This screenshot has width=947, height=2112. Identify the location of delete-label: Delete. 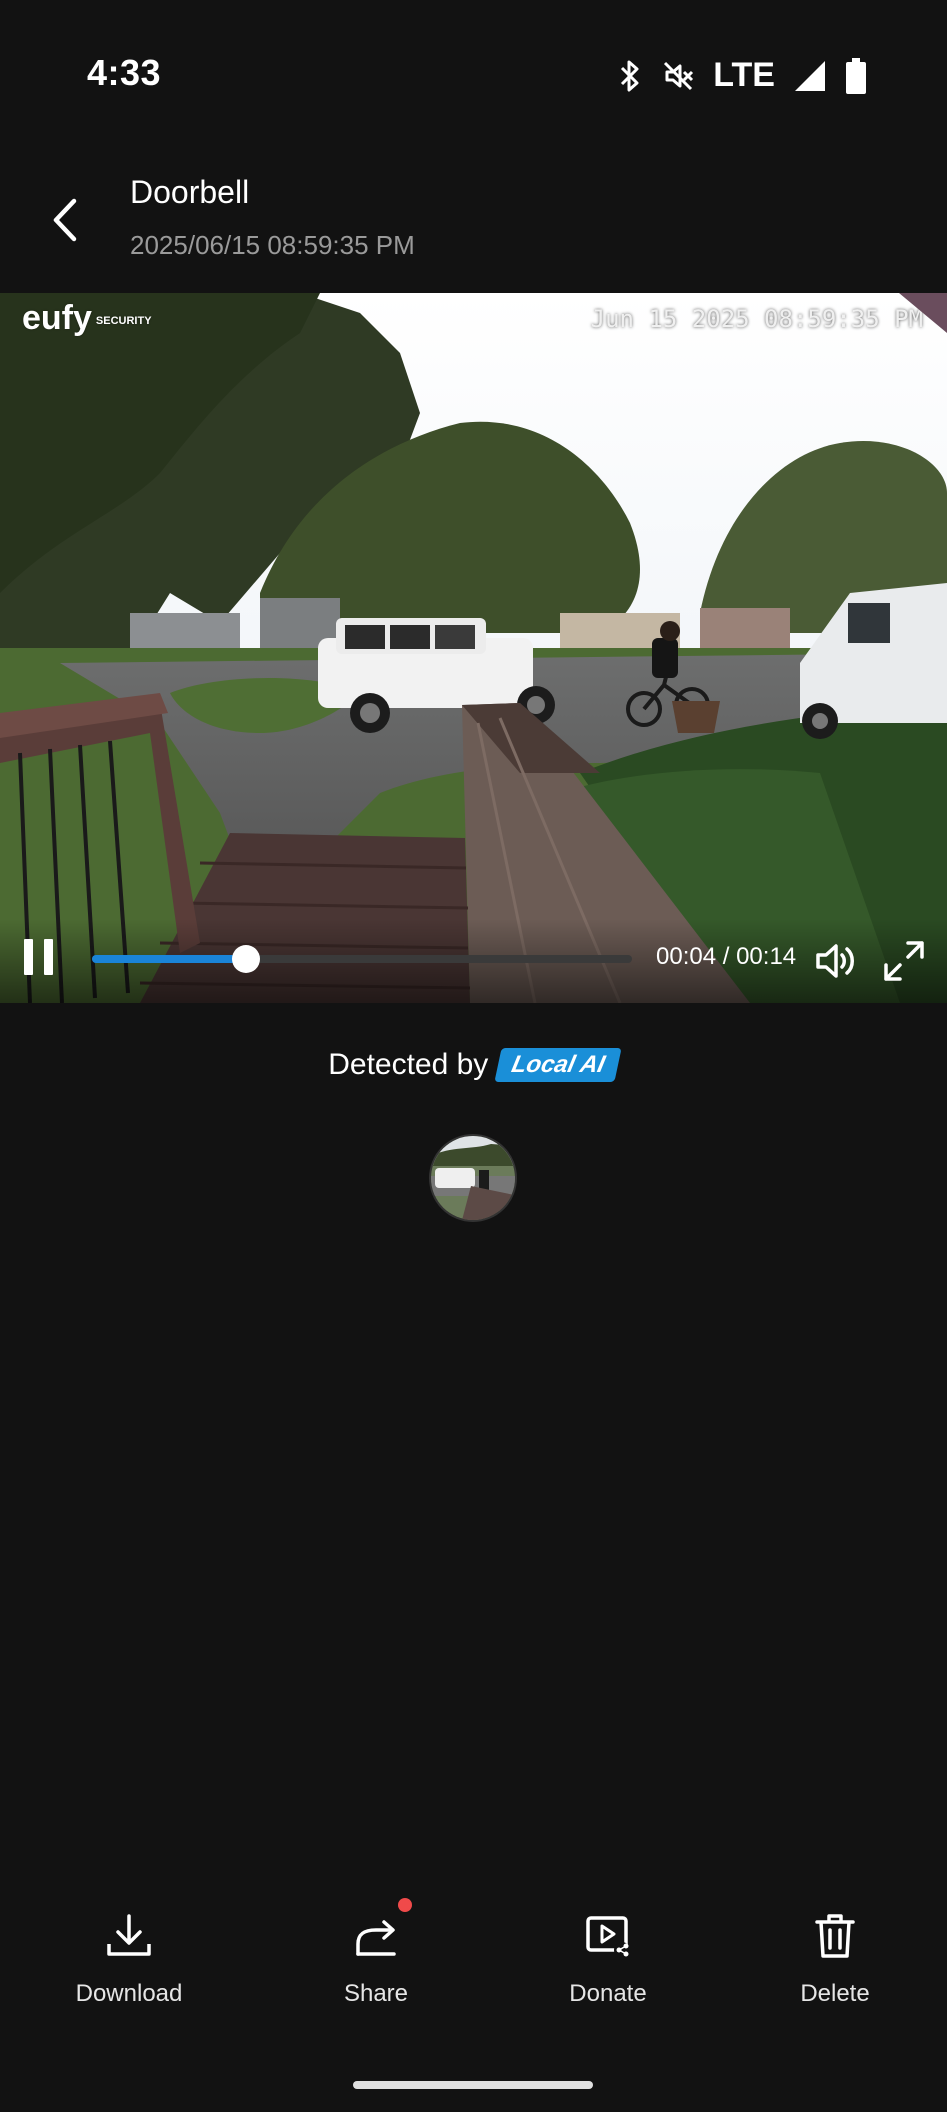
(835, 1993).